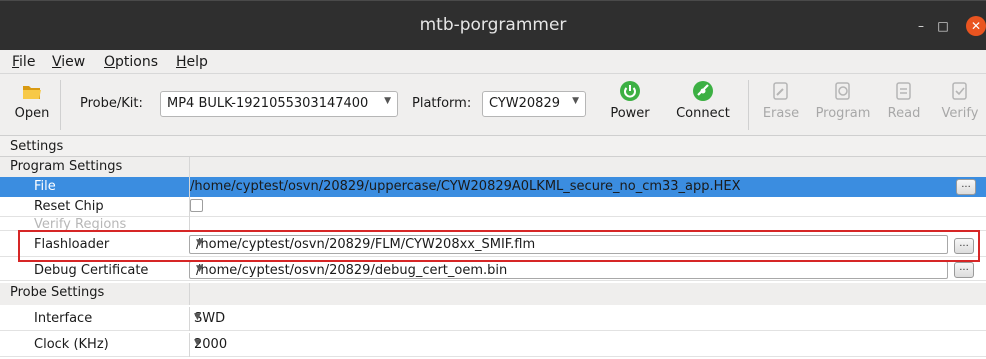 The width and height of the screenshot is (986, 359). I want to click on power-button: Power, so click(630, 100).